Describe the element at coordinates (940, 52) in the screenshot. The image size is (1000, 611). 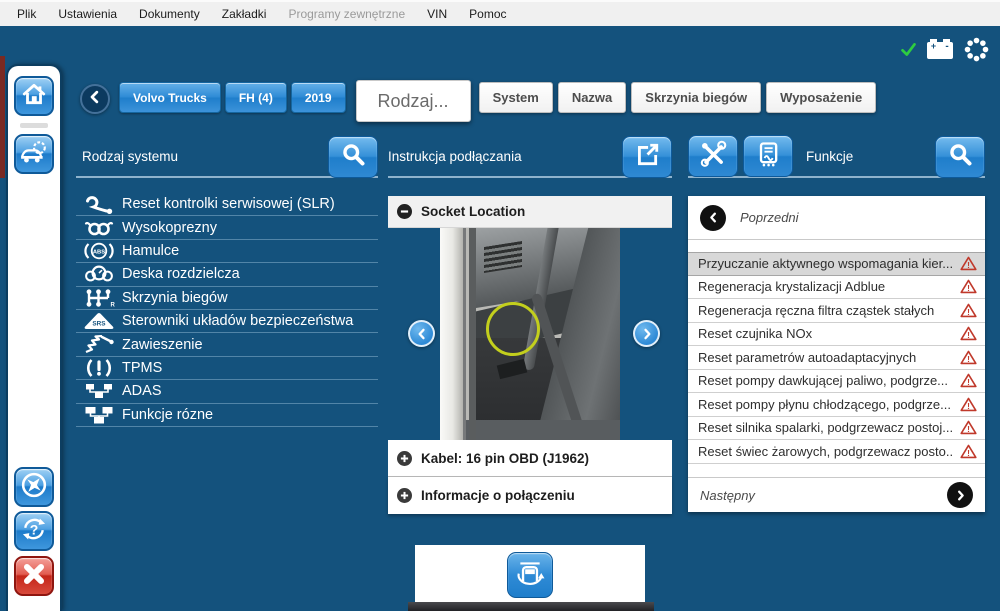
I see `battery-icon: + -` at that location.